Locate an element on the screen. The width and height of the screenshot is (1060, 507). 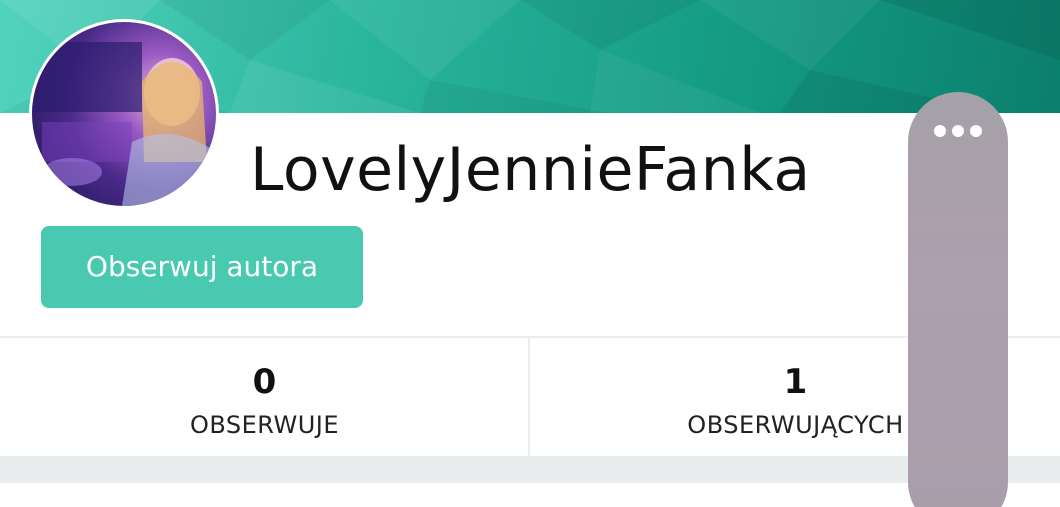
more-options-button is located at coordinates (958, 299).